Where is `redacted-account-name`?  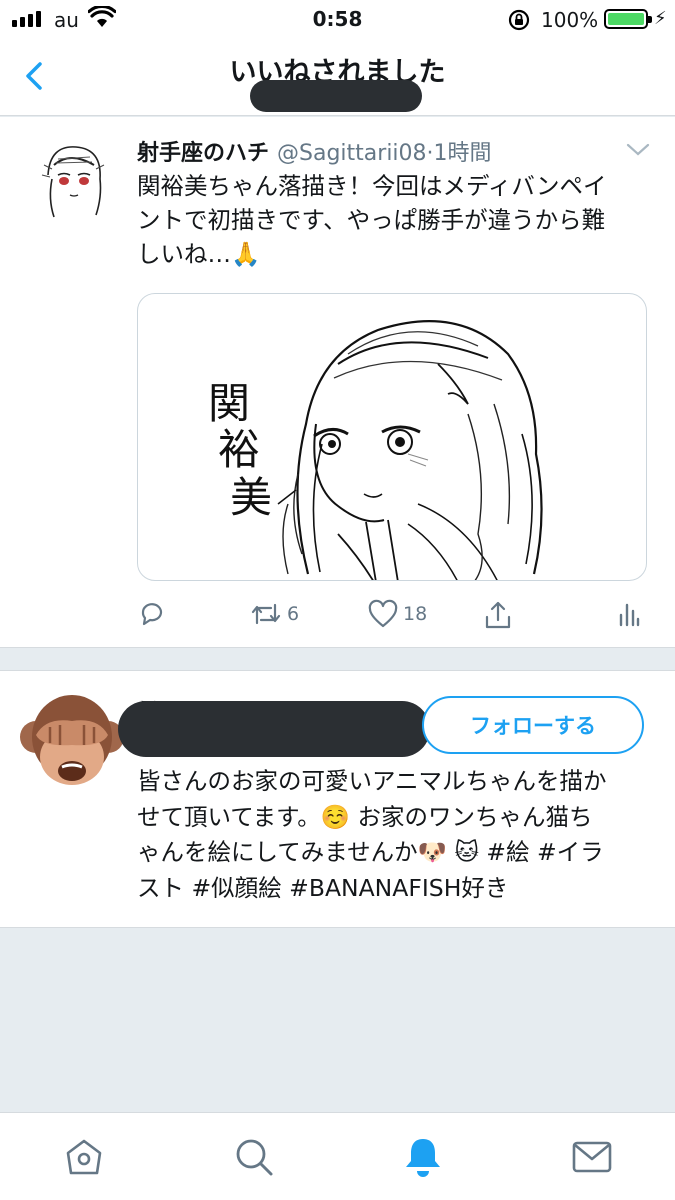 redacted-account-name is located at coordinates (274, 729).